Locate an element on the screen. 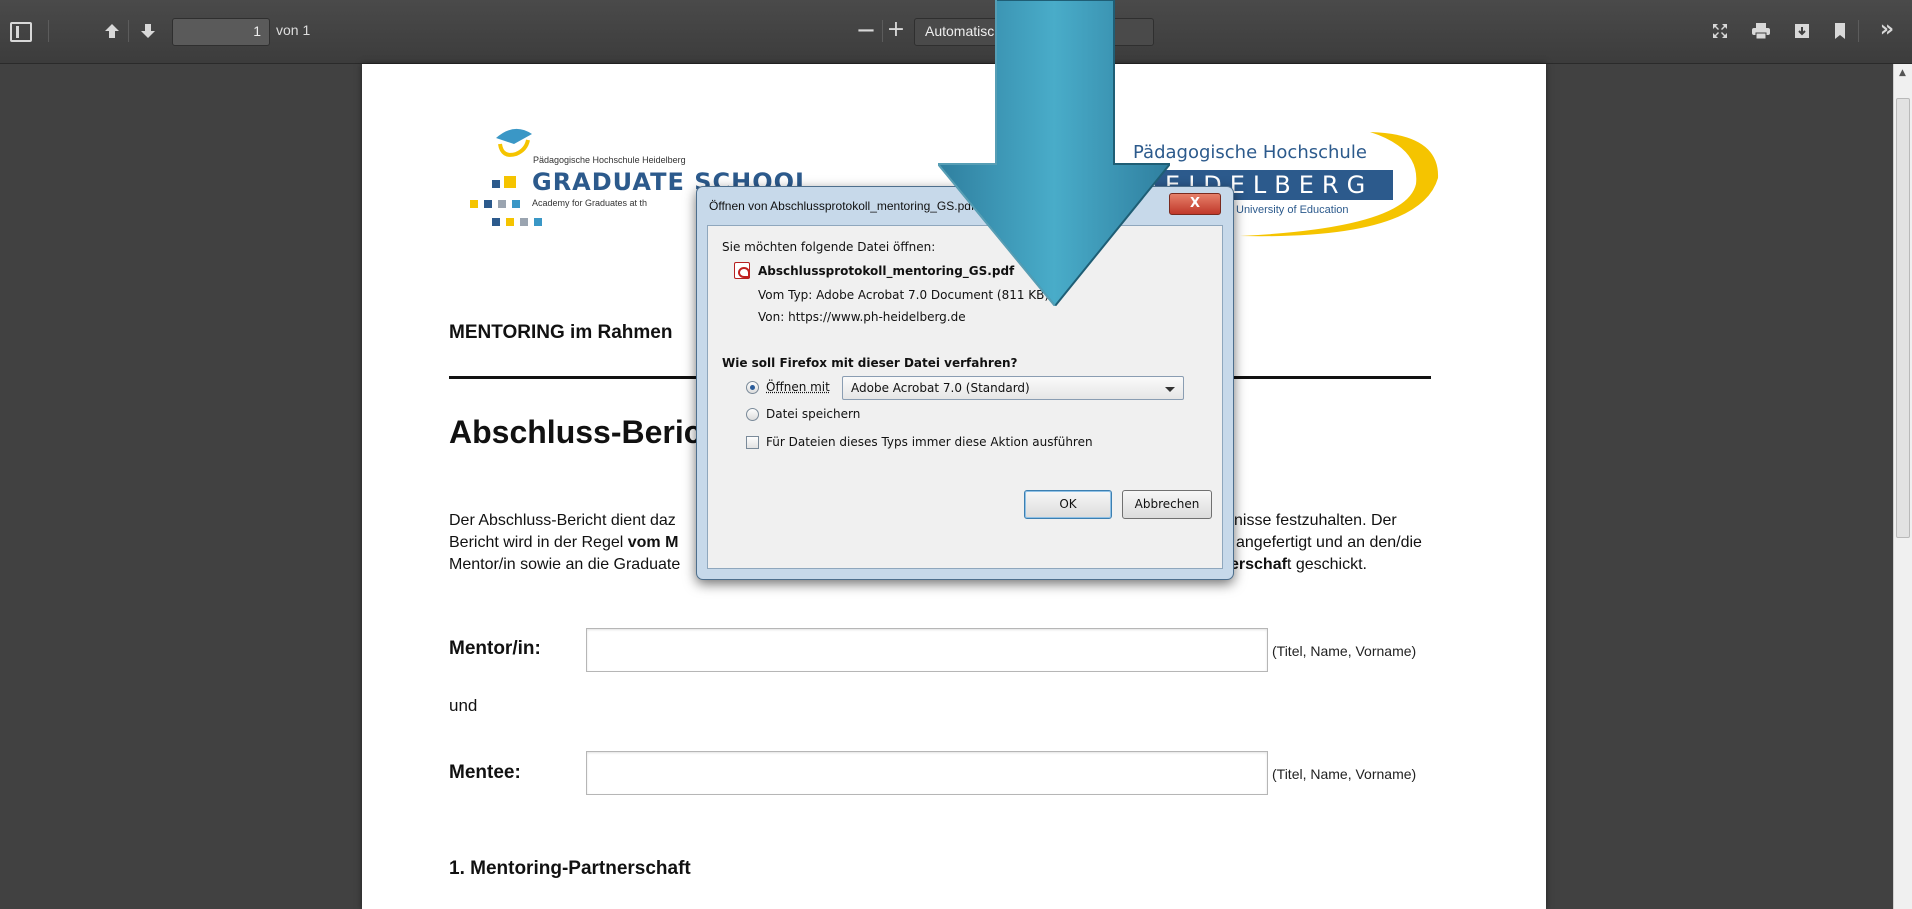 The width and height of the screenshot is (1912, 909). paragraph-line: Mentor/in sowie an die Graduate is located at coordinates (565, 564).